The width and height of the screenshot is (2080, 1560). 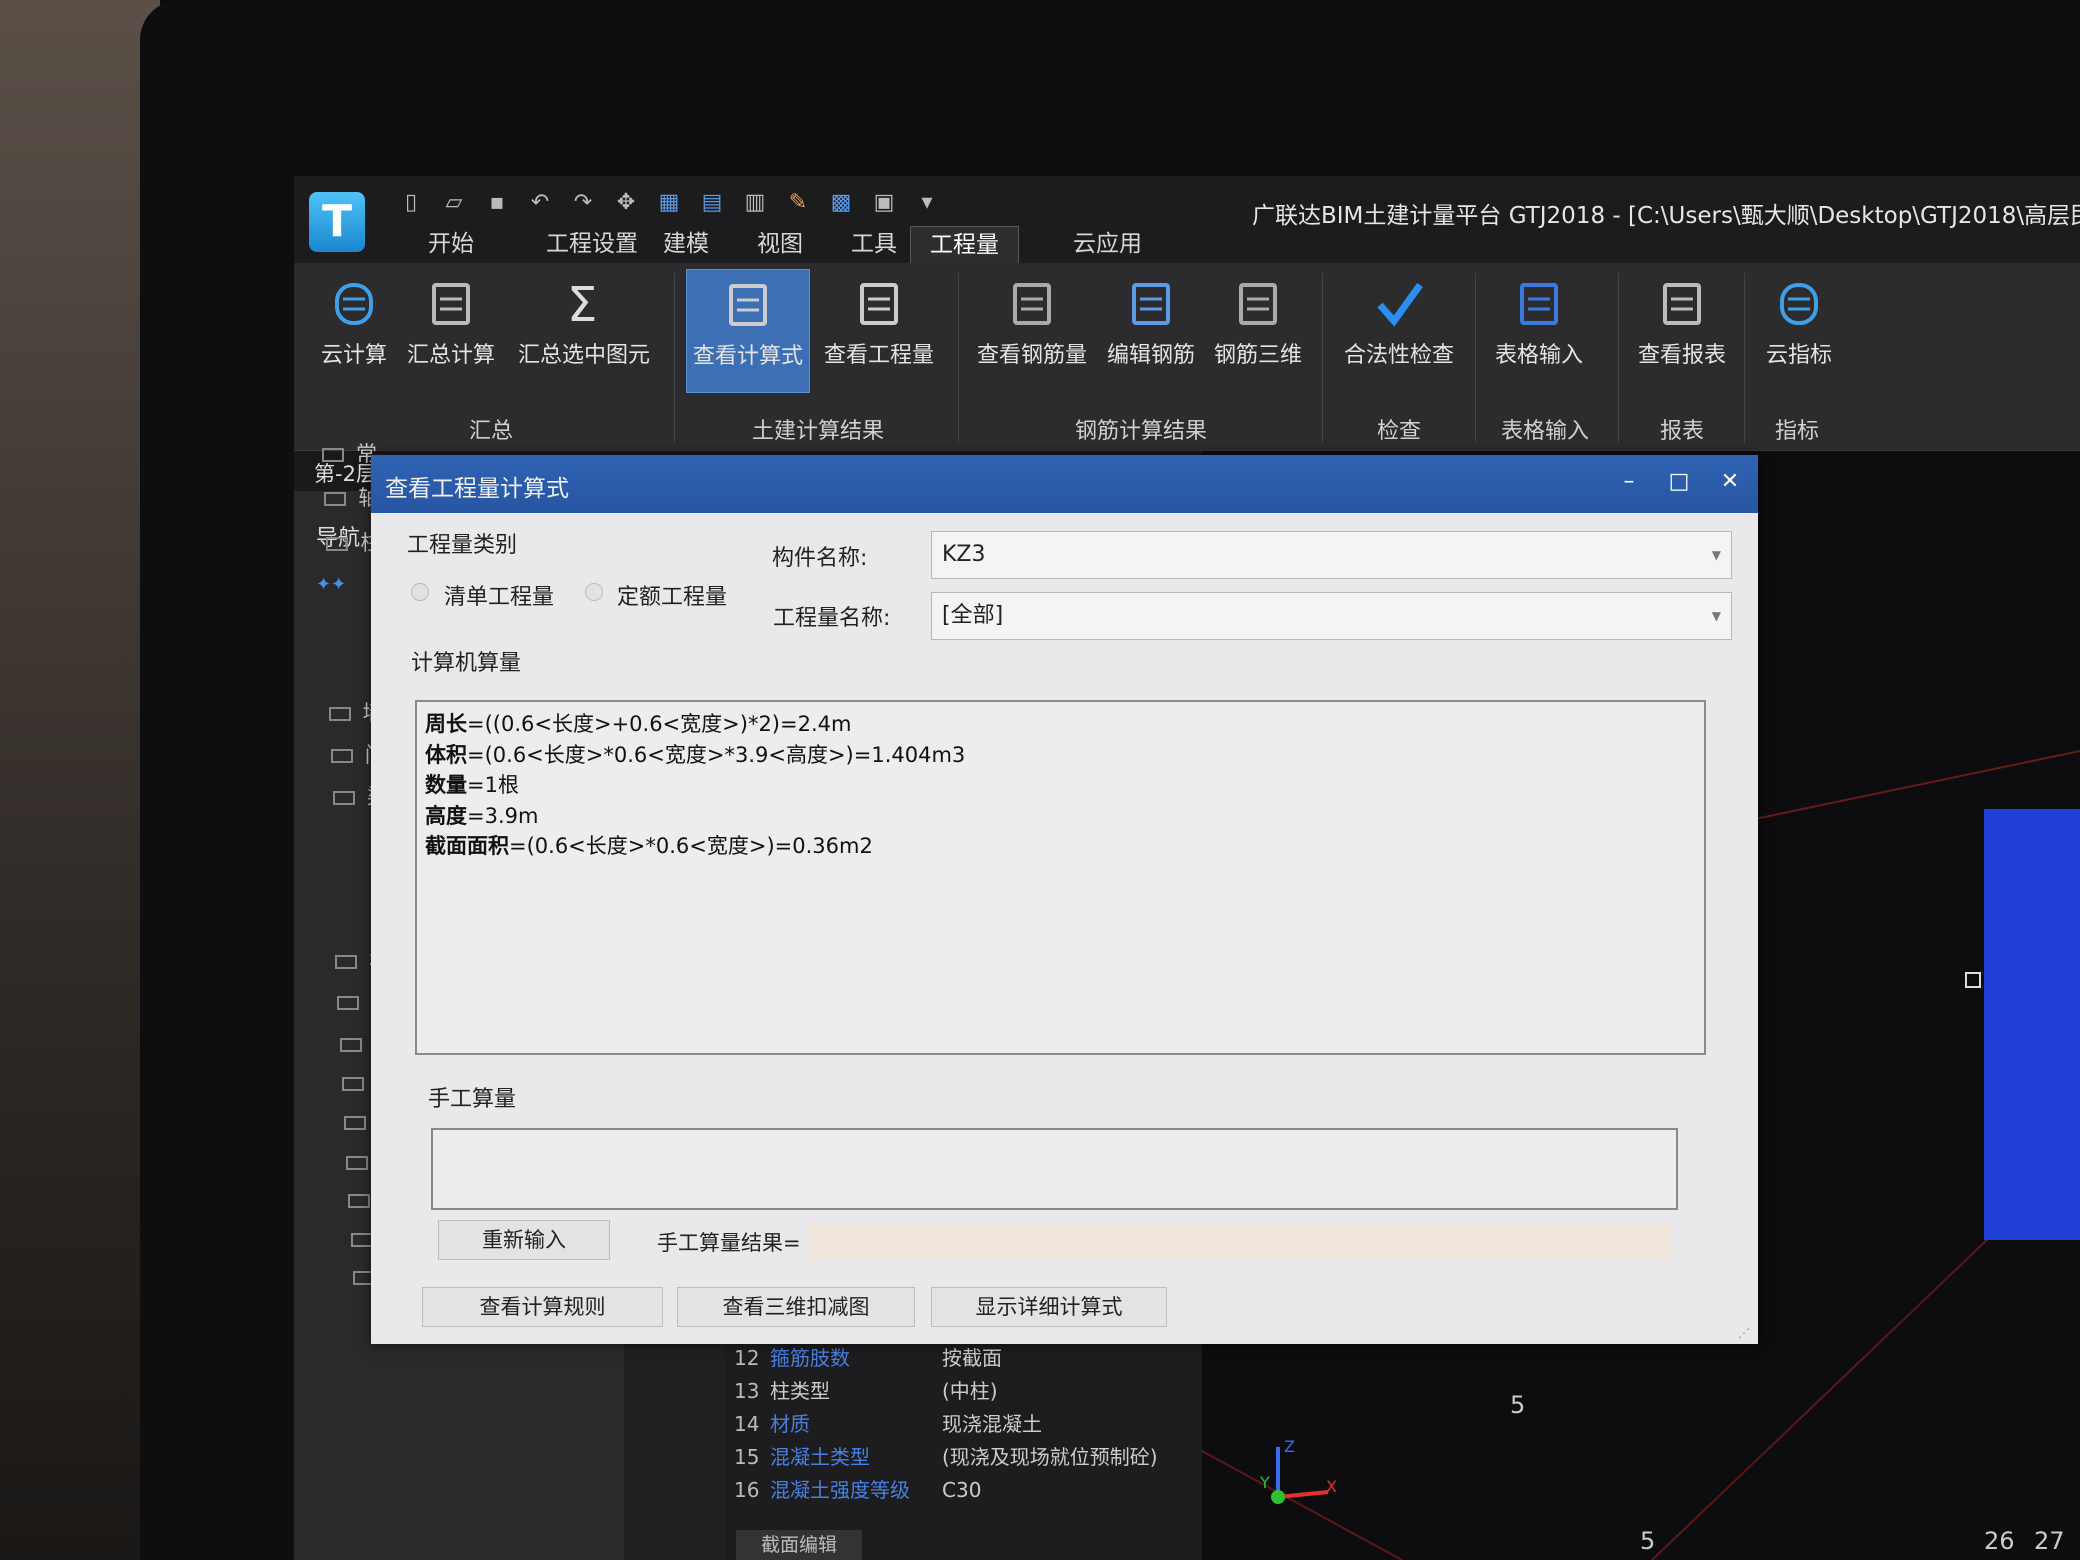 What do you see at coordinates (1682, 331) in the screenshot?
I see `ribbon-button-10: 查看报表` at bounding box center [1682, 331].